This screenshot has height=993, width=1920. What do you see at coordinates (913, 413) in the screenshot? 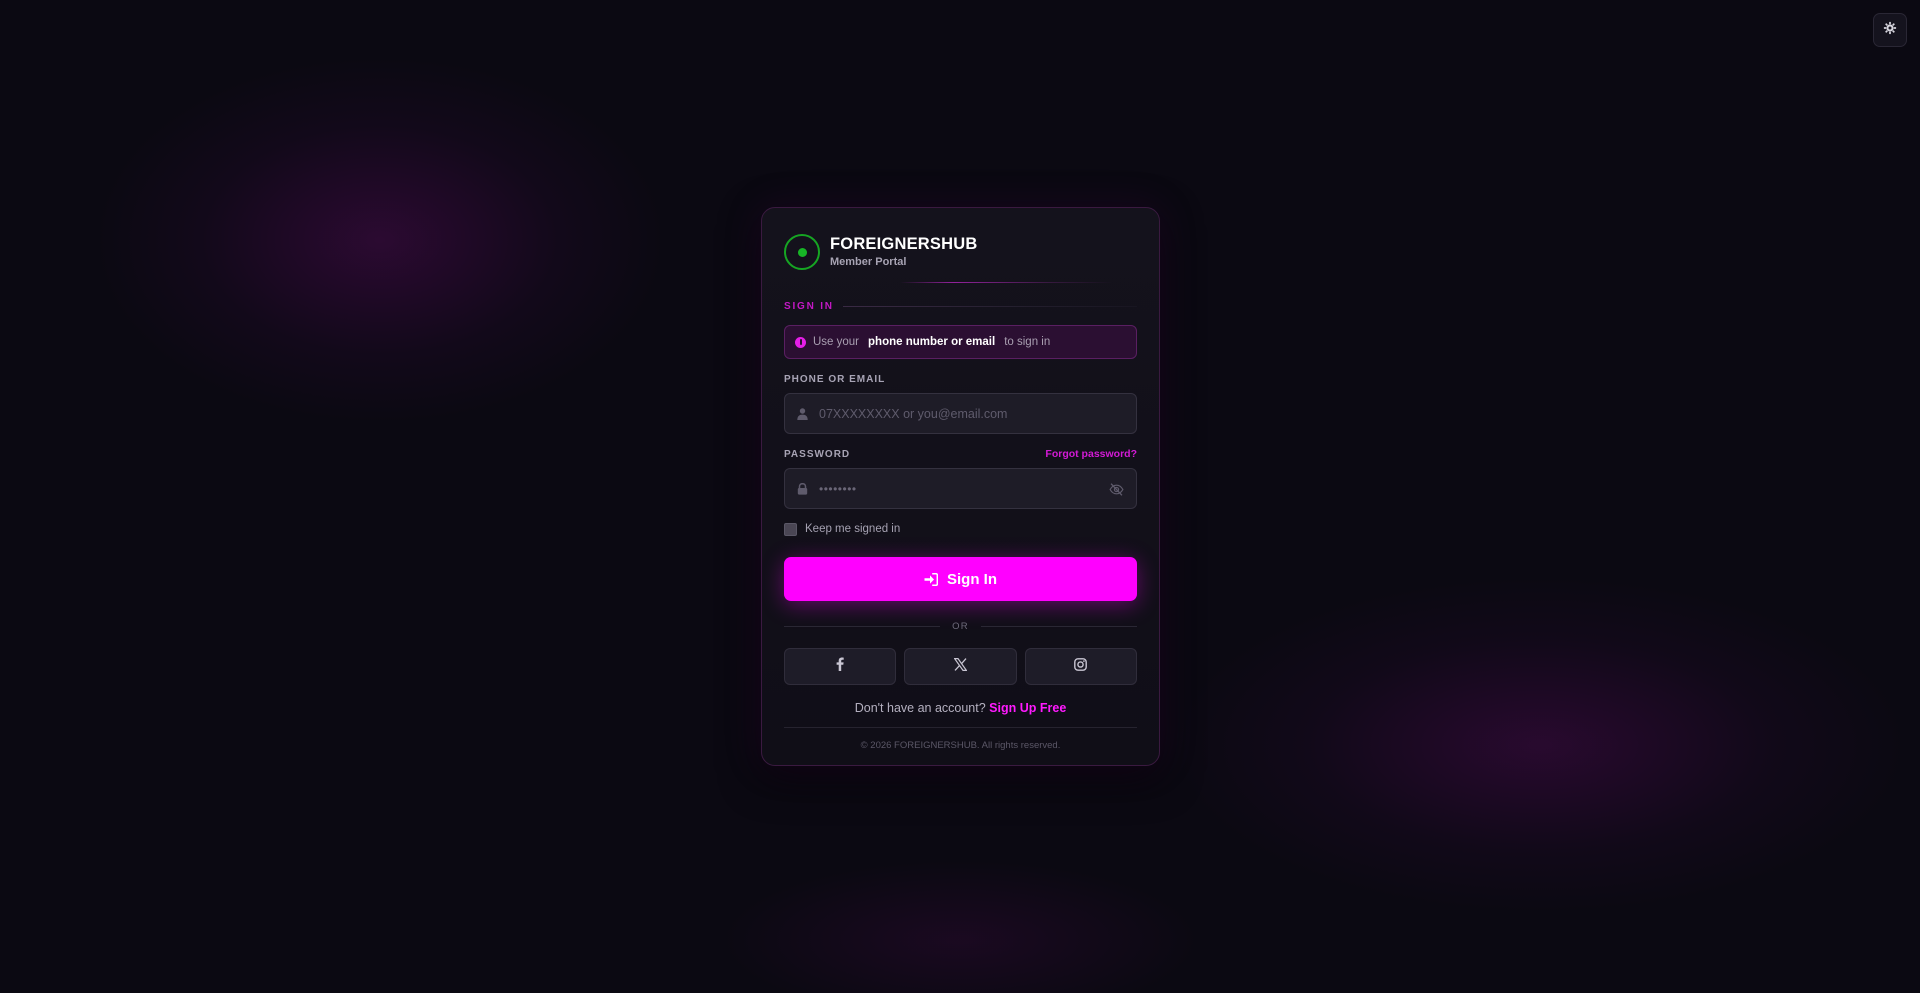
I see `identifier-placeholder: 07XXXXXXXX or you@email.com` at bounding box center [913, 413].